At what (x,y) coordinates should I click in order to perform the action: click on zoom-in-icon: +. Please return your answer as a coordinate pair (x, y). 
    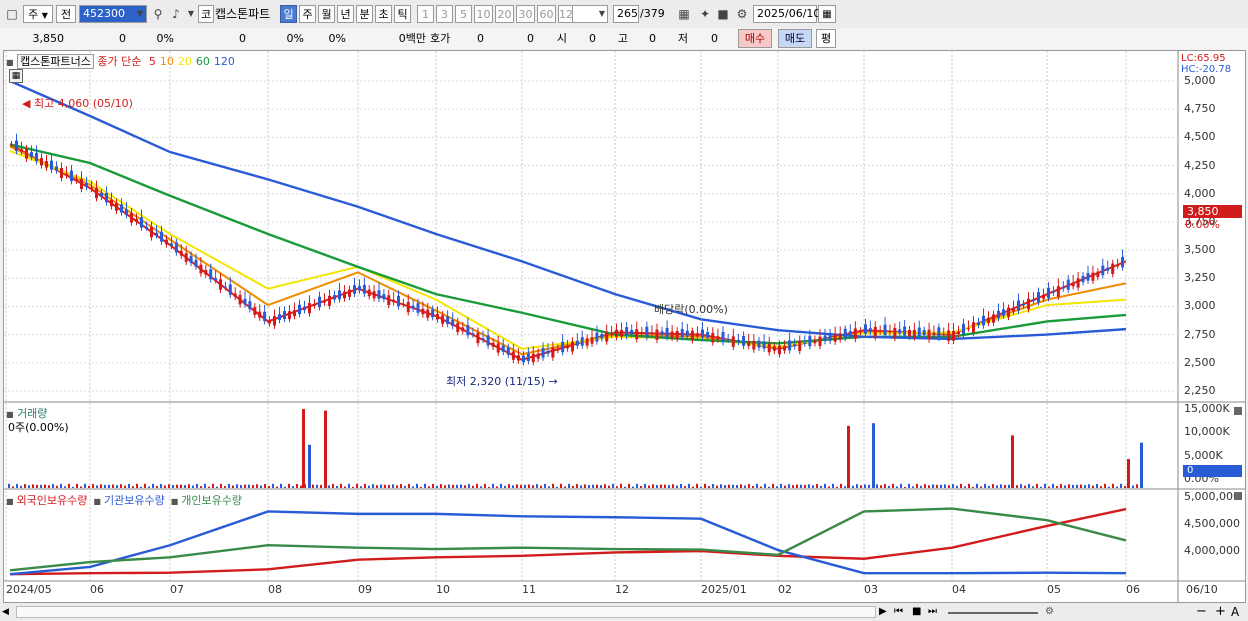
    Looking at the image, I should click on (1220, 612).